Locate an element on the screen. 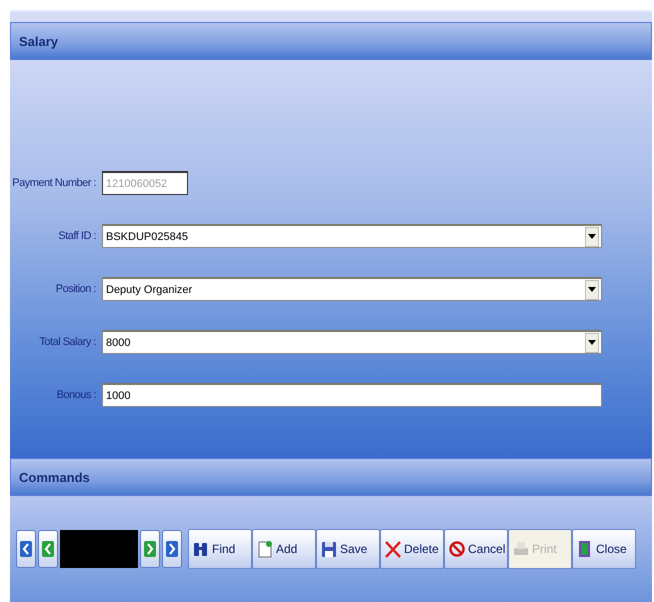 This screenshot has width=654, height=602. add-button: Add is located at coordinates (284, 549).